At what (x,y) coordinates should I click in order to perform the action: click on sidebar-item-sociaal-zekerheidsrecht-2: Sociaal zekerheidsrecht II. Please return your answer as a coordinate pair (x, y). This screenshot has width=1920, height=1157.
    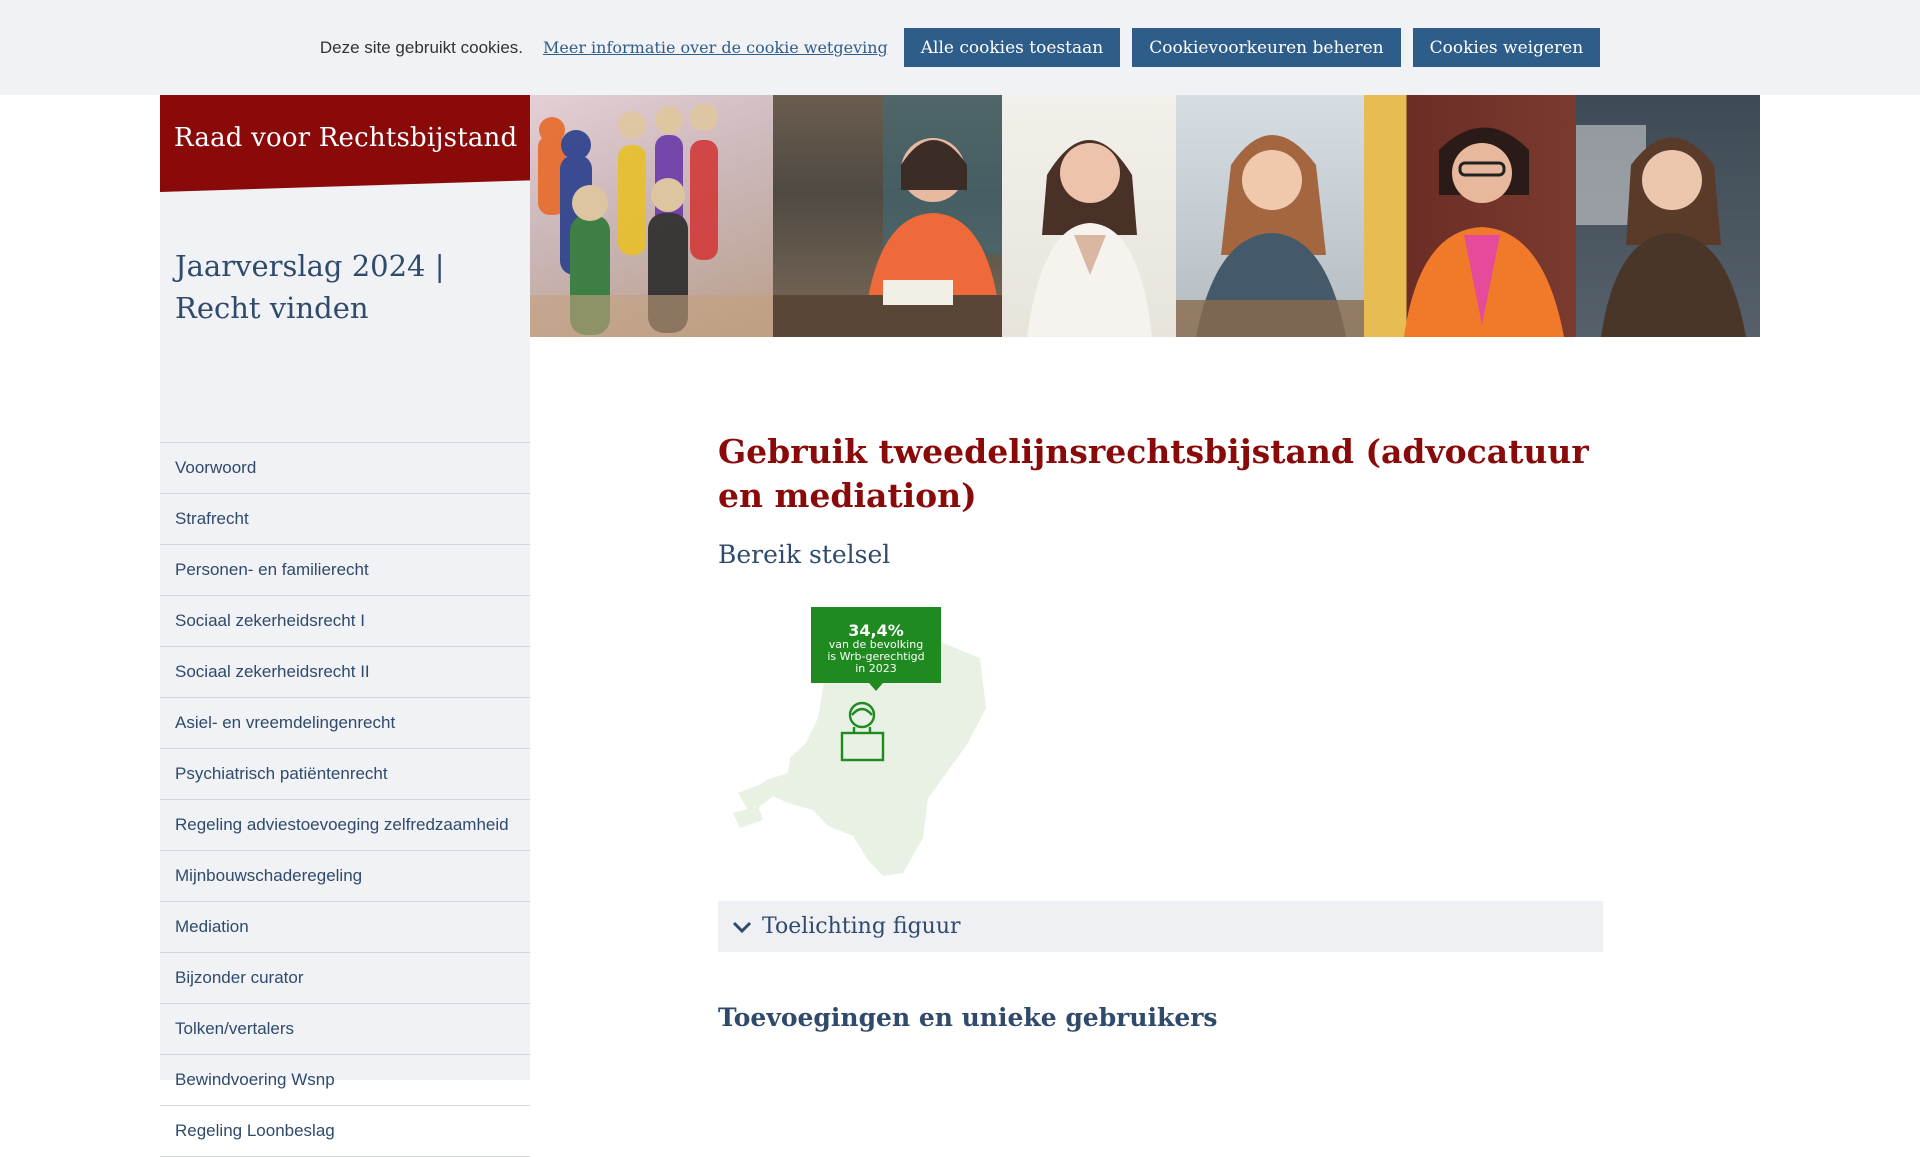
    Looking at the image, I should click on (345, 672).